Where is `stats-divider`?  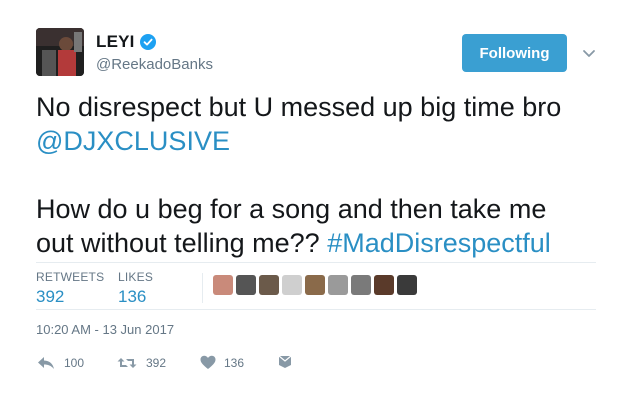 stats-divider is located at coordinates (202, 288).